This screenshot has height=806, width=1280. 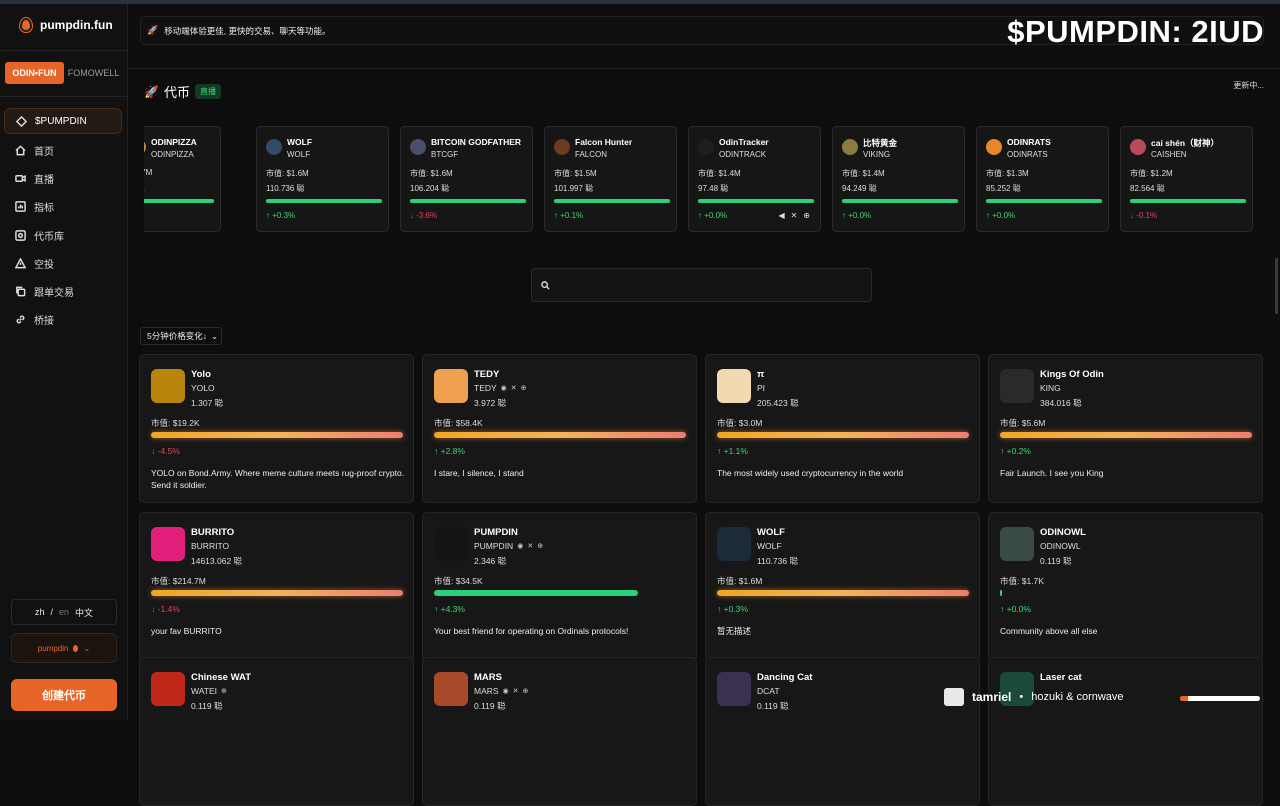 What do you see at coordinates (66, 25) in the screenshot?
I see `brand: pumpdin.fun` at bounding box center [66, 25].